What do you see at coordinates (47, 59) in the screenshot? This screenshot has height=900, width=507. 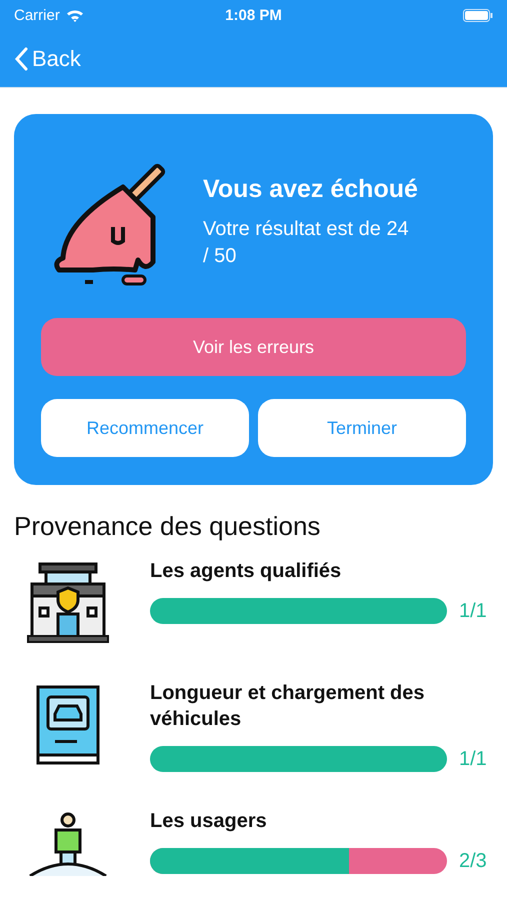 I see `back-button: Back` at bounding box center [47, 59].